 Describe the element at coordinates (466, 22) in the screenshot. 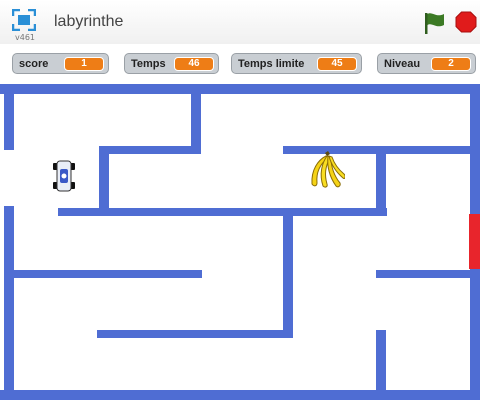

I see `stop-sign-icon` at that location.